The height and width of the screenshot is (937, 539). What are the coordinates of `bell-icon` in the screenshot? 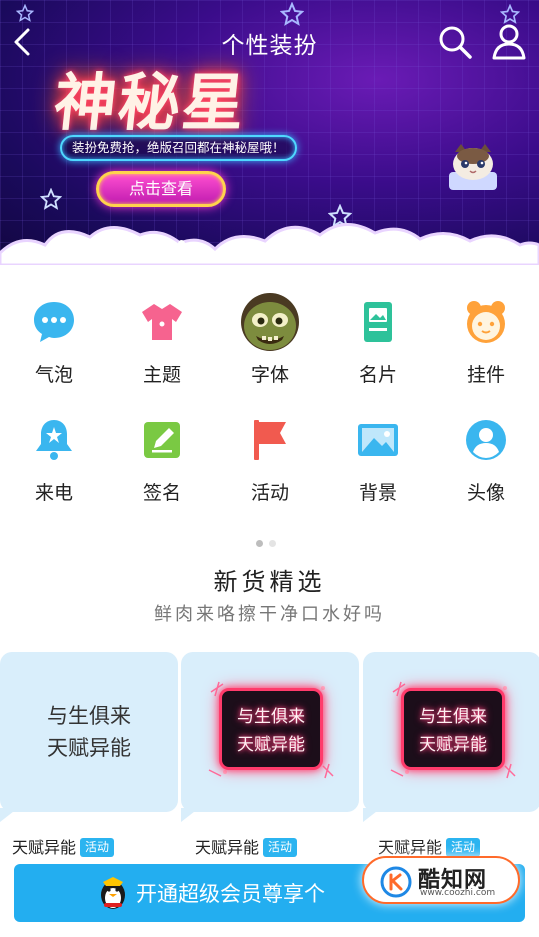 It's located at (54, 440).